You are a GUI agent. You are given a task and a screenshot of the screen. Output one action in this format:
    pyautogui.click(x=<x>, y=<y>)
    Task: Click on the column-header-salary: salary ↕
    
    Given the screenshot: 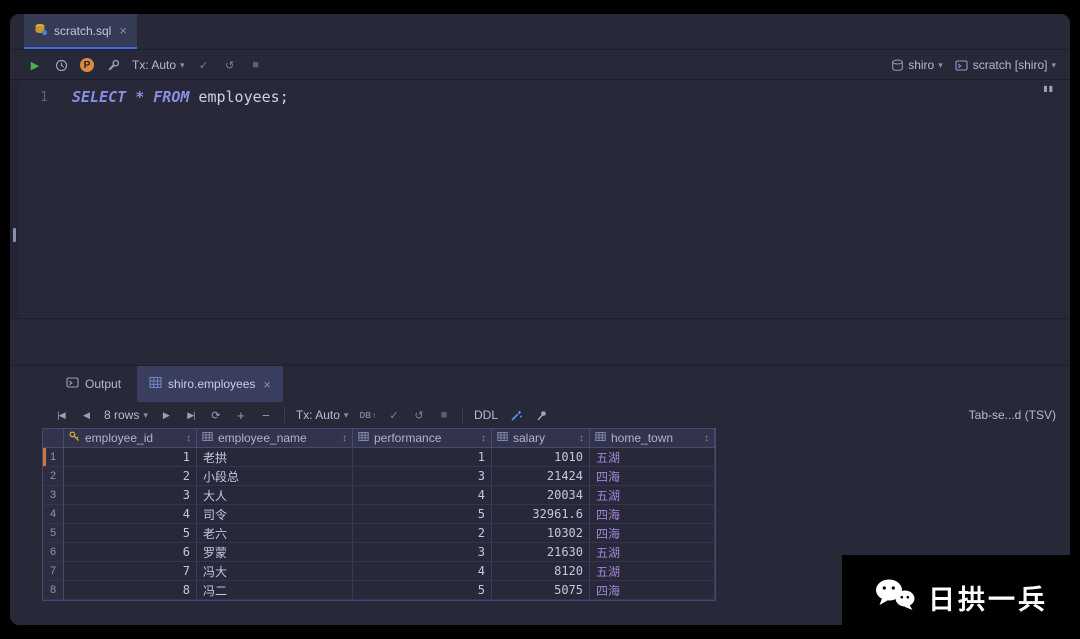 What is the action you would take?
    pyautogui.click(x=541, y=438)
    